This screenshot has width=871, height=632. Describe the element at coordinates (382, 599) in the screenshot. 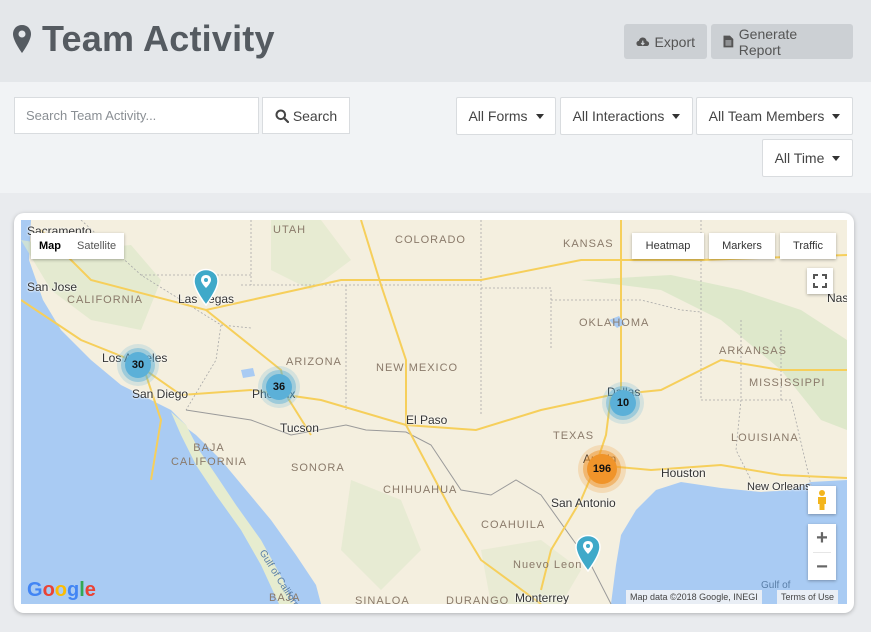

I see `region-label: SINALOA` at that location.